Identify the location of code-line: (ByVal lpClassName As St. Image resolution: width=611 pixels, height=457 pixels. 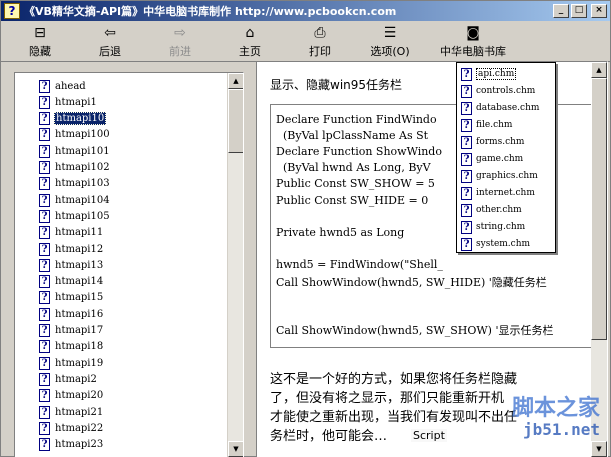
(352, 136).